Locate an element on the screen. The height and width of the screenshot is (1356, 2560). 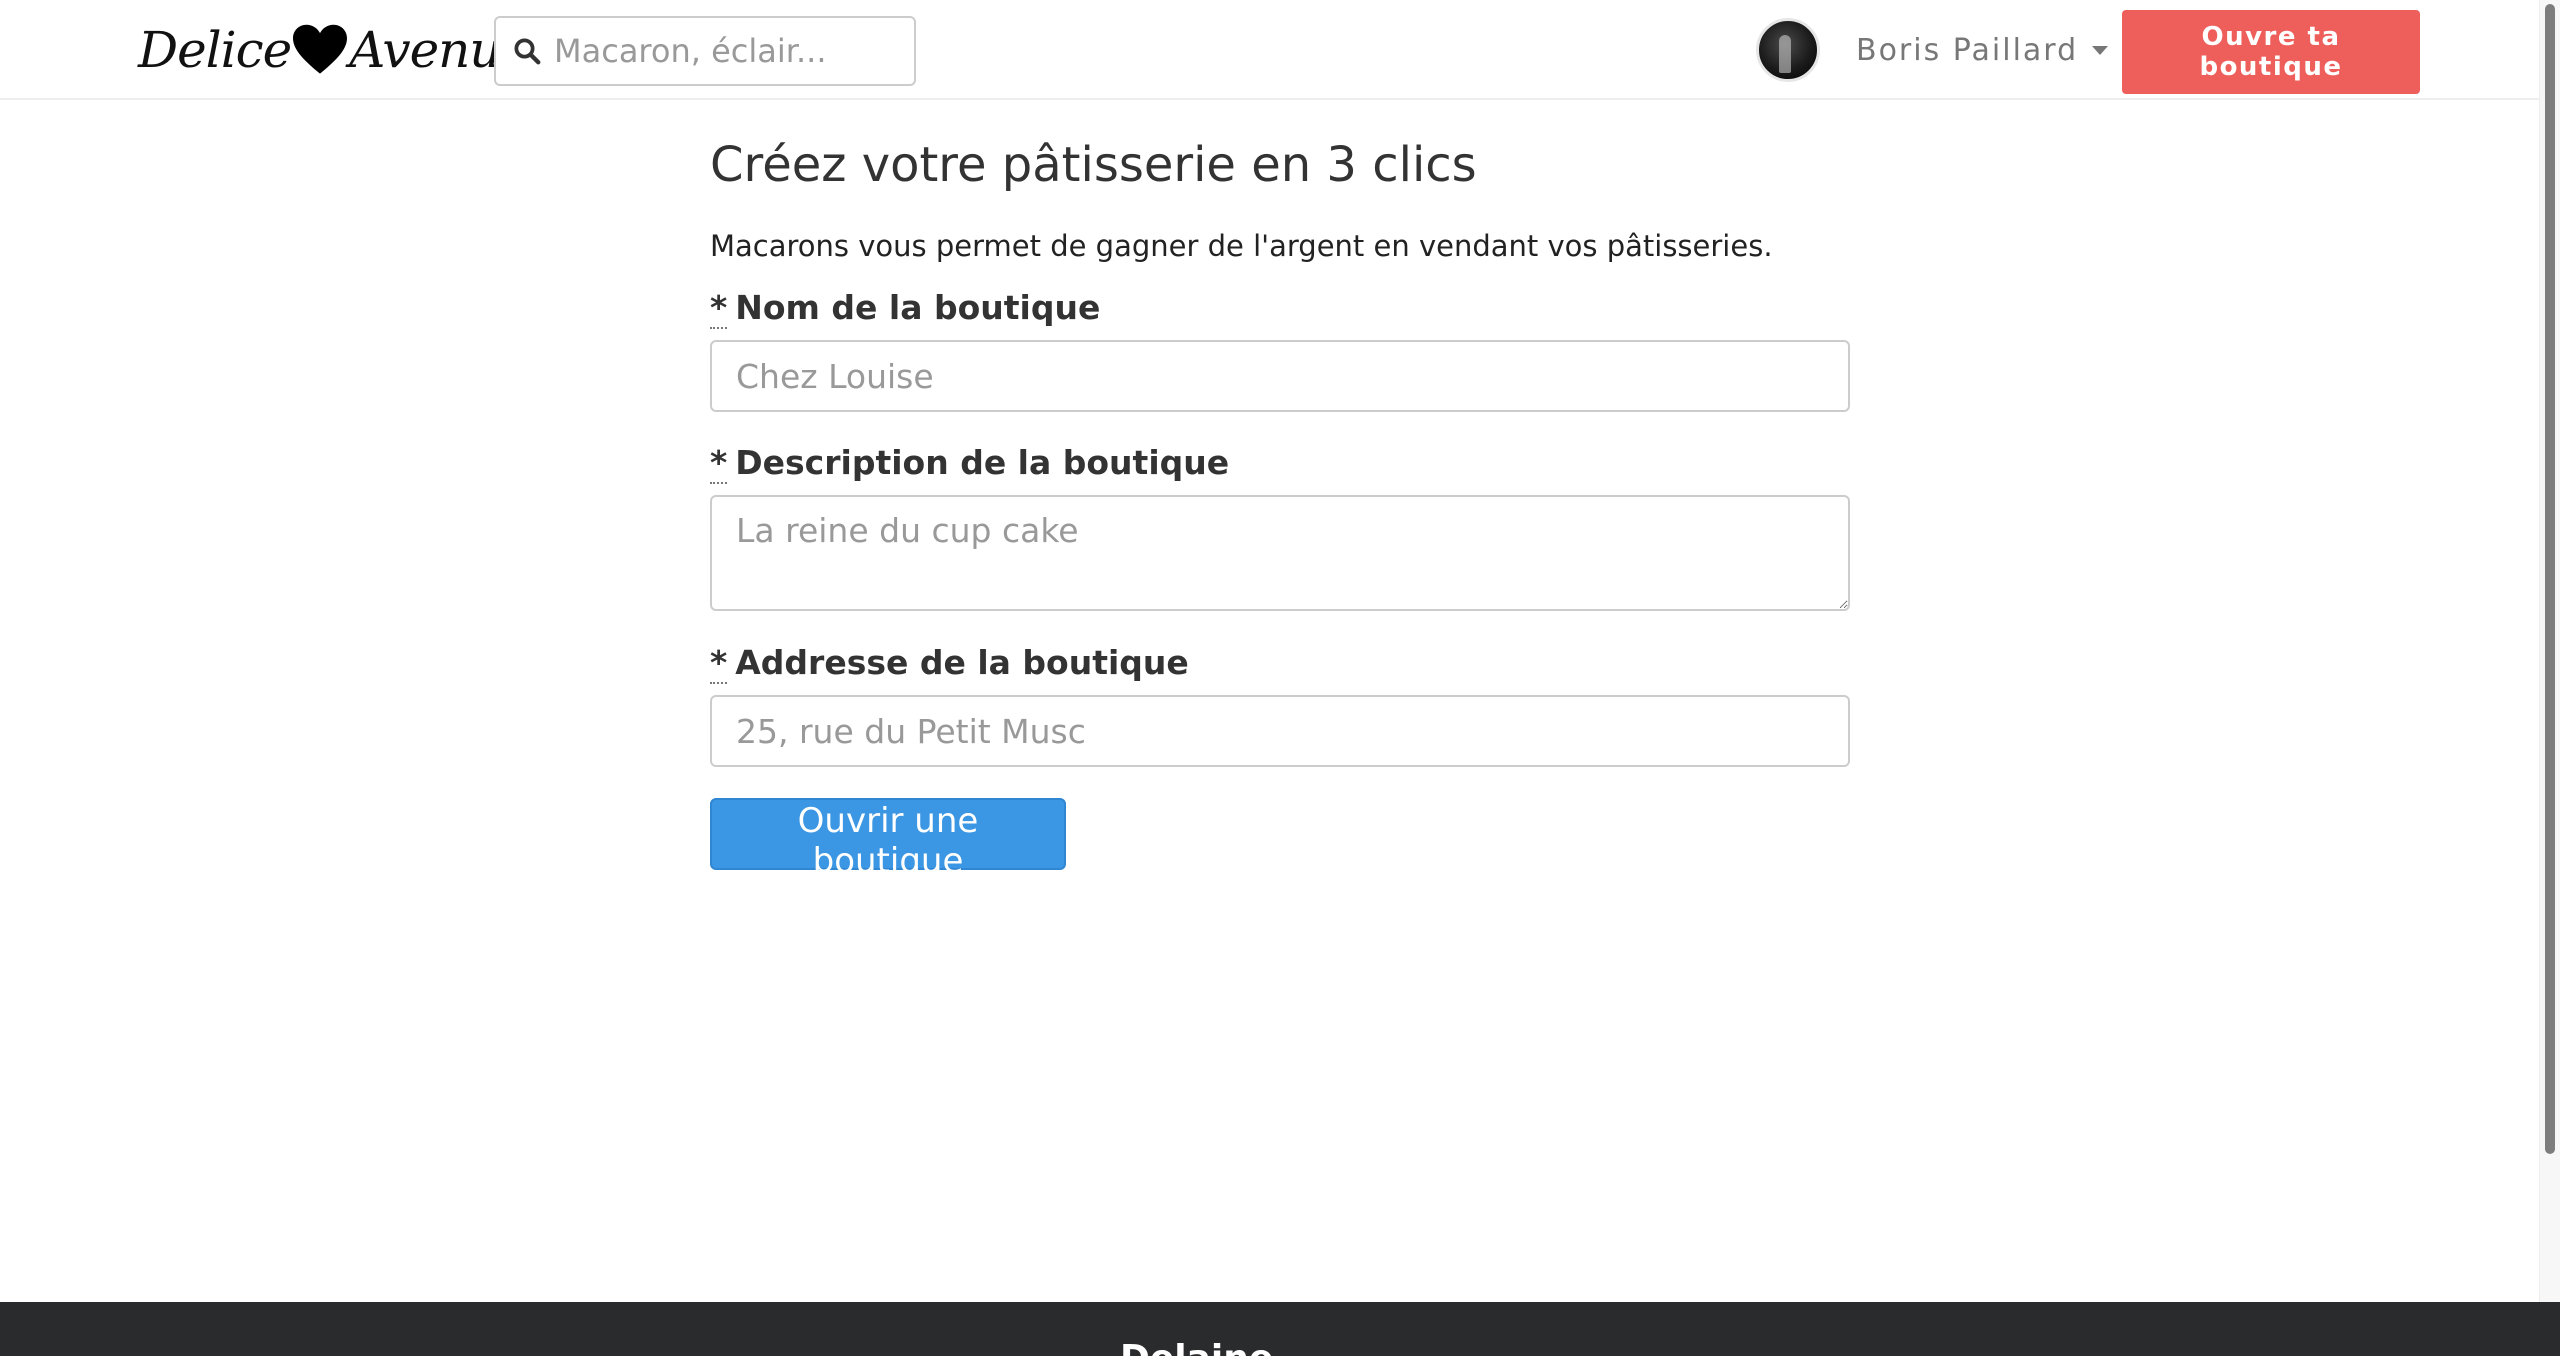
shop-address-input is located at coordinates (1280, 731).